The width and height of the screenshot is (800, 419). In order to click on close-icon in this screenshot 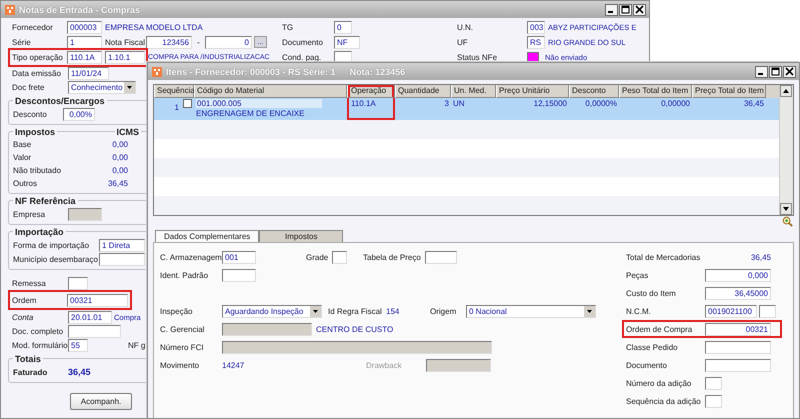, I will do `click(639, 9)`.